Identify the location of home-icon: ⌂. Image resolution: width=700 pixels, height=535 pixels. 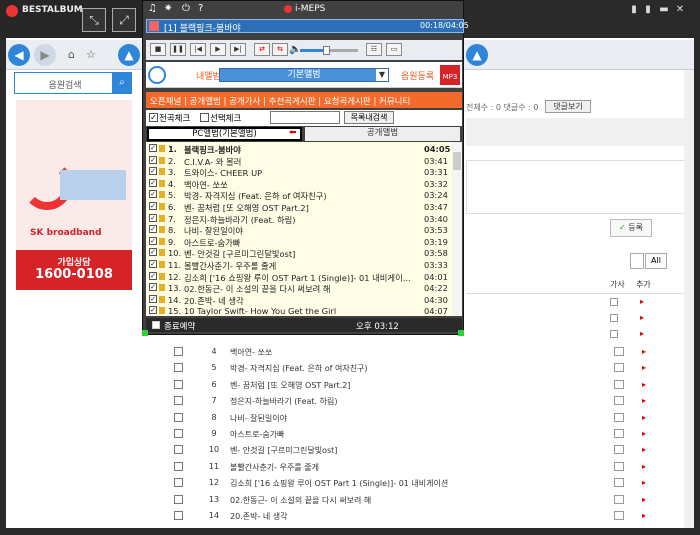
(71, 54).